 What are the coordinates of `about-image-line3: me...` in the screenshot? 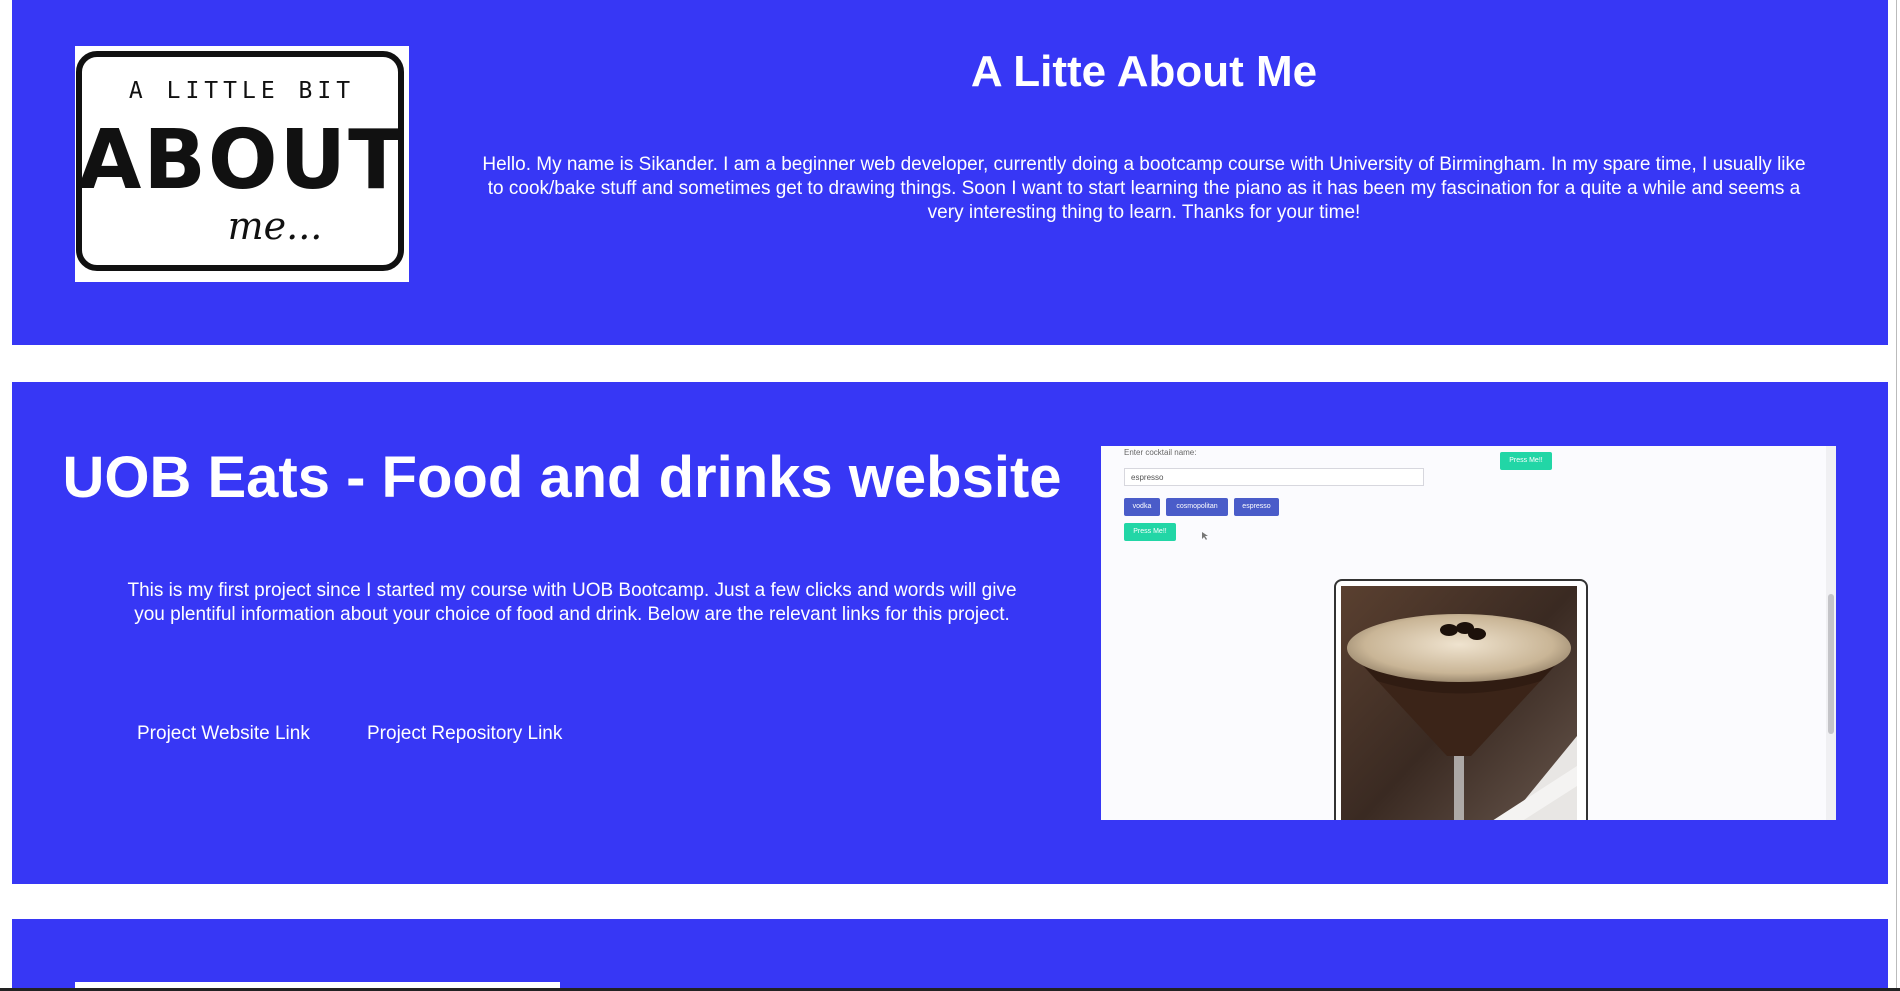 It's located at (275, 226).